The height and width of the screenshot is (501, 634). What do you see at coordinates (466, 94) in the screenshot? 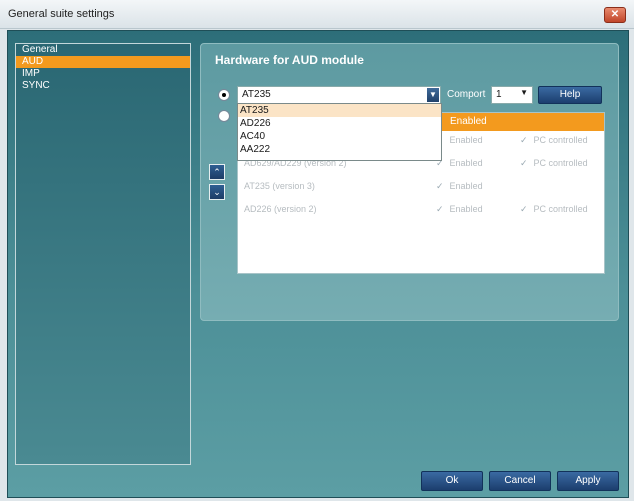
I see `comport-label: Comport` at bounding box center [466, 94].